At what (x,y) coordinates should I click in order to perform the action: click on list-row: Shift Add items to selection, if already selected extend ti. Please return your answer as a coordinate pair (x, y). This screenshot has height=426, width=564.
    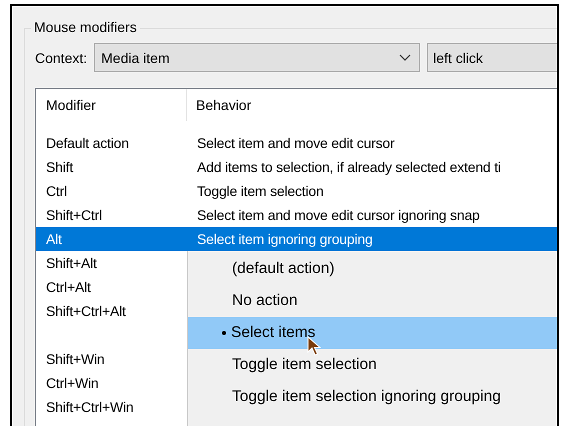
    Looking at the image, I should click on (296, 167).